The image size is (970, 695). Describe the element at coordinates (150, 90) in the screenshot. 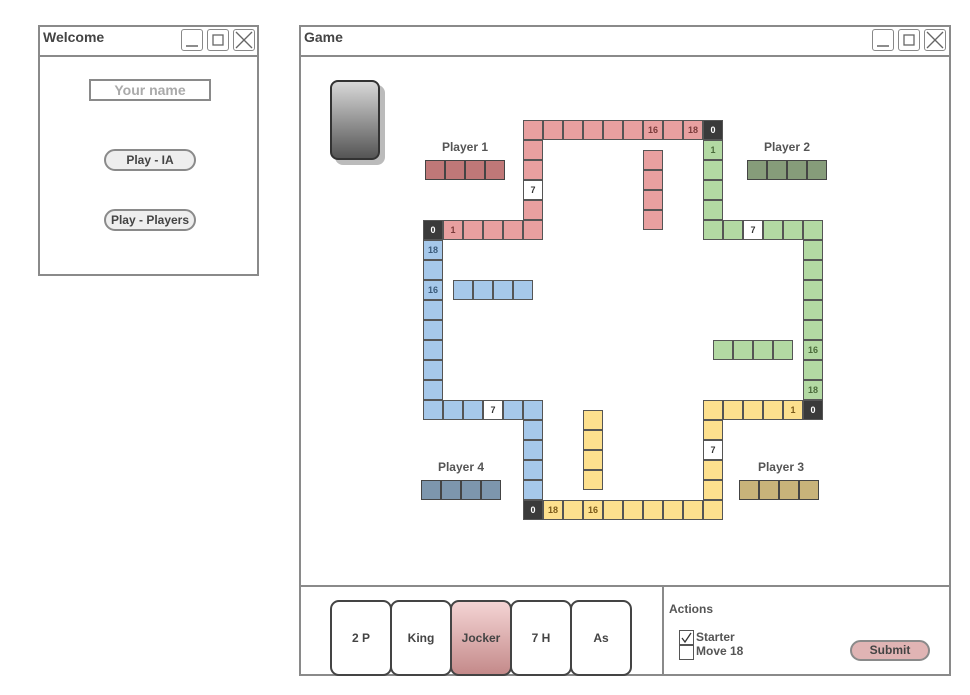

I see `name-input` at that location.